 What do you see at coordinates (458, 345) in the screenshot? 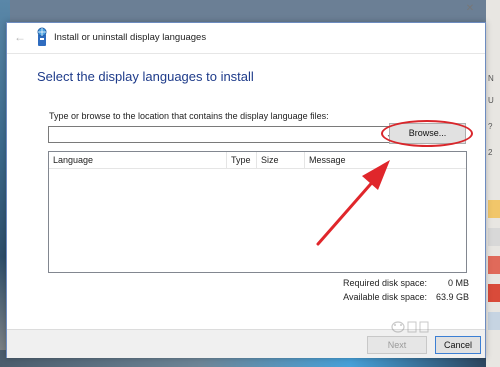
I see `cancel-button: Cancel` at bounding box center [458, 345].